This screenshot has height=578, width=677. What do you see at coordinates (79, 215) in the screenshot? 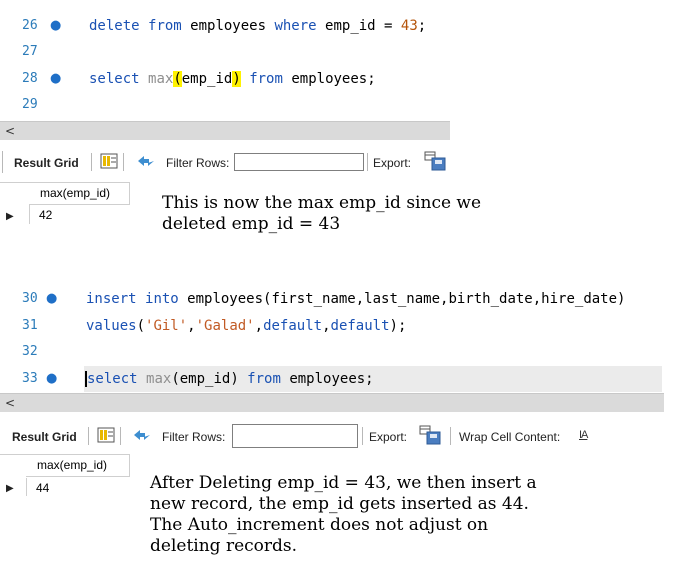
I see `grid-cell-value: 42` at bounding box center [79, 215].